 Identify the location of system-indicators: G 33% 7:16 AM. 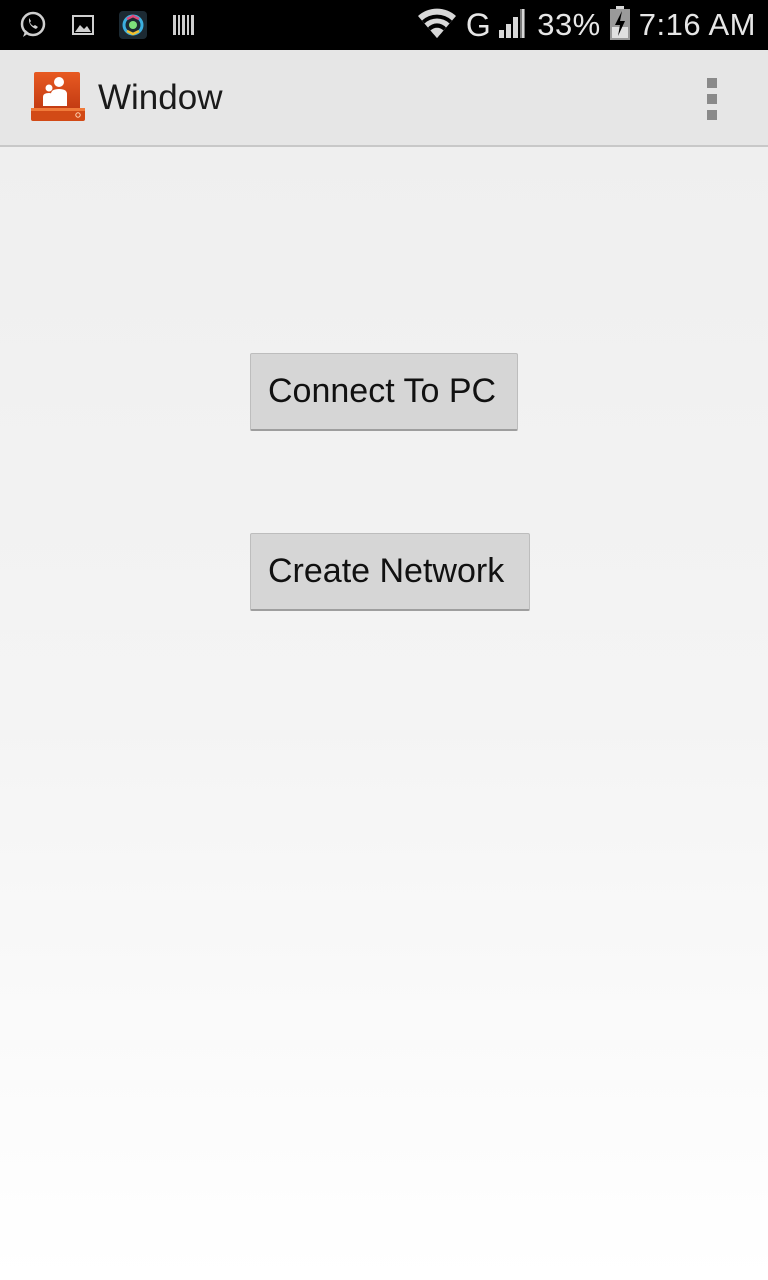
(586, 25).